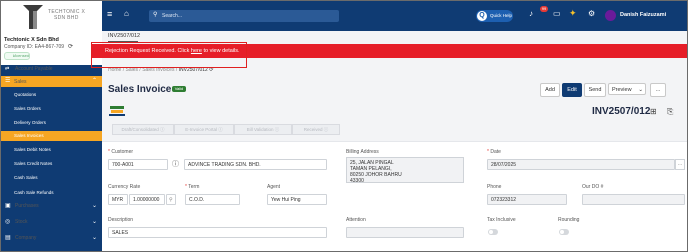  Describe the element at coordinates (51, 177) in the screenshot. I see `sidebar-subitem-cash-sales: Cash Sales` at that location.